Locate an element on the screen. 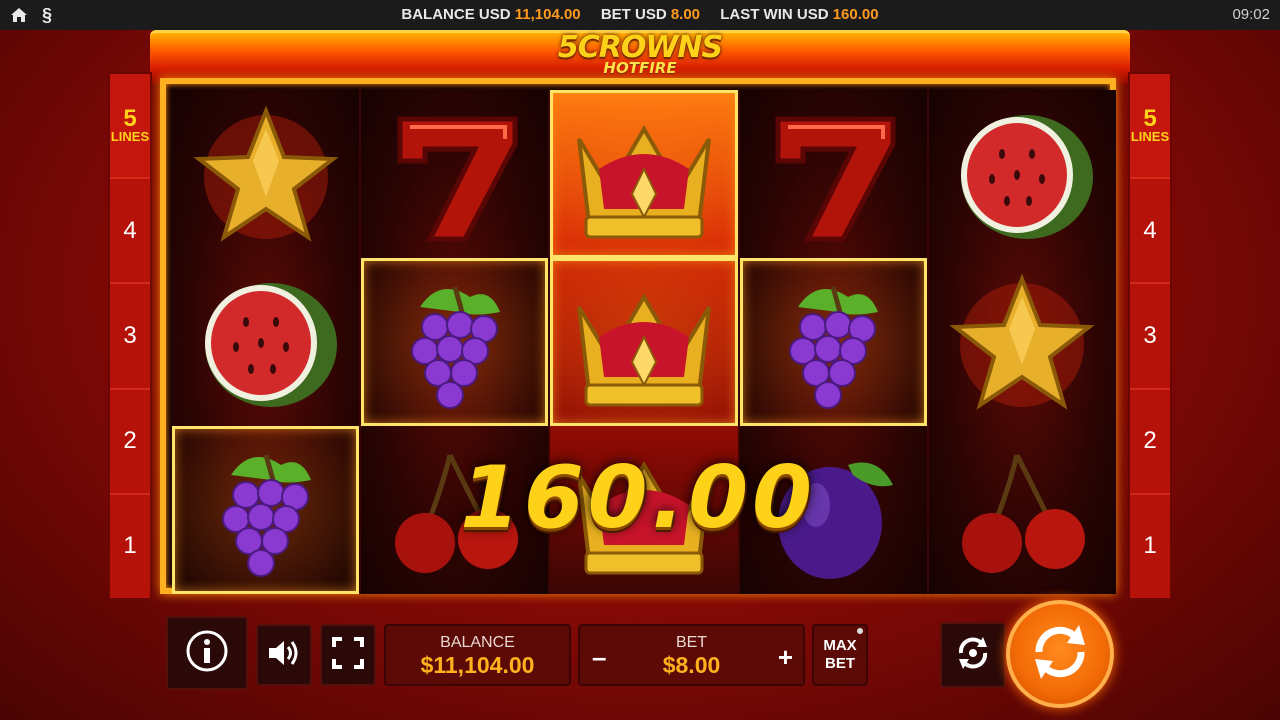 The width and height of the screenshot is (1280, 720). spin-button is located at coordinates (1060, 654).